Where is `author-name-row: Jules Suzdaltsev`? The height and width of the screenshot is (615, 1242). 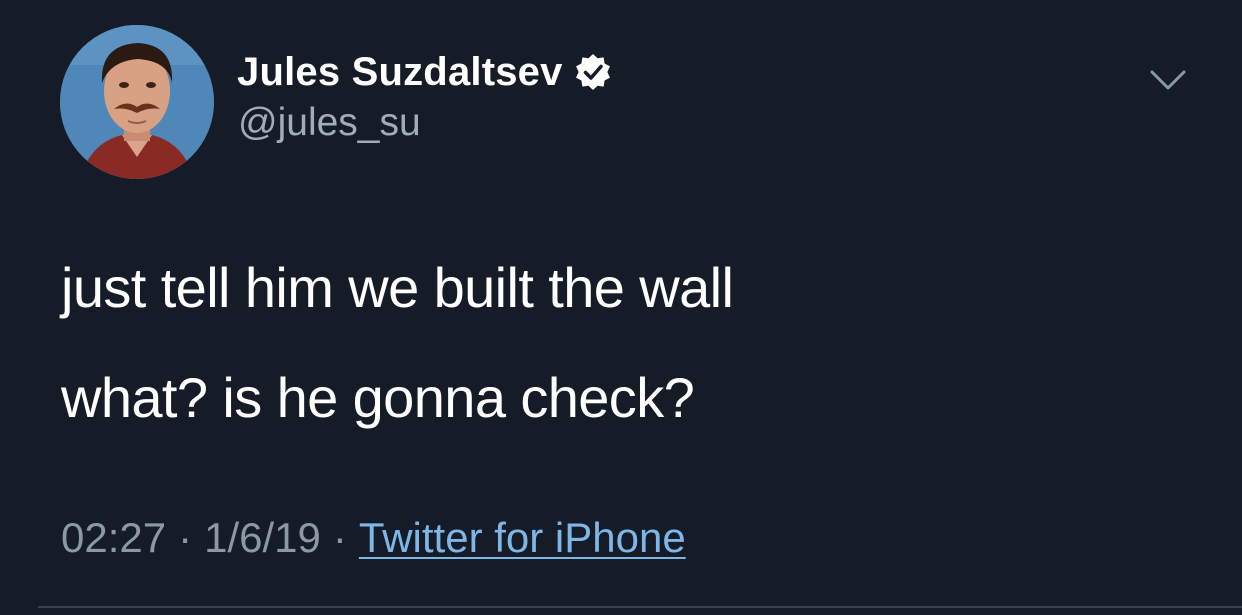
author-name-row: Jules Suzdaltsev is located at coordinates (425, 72).